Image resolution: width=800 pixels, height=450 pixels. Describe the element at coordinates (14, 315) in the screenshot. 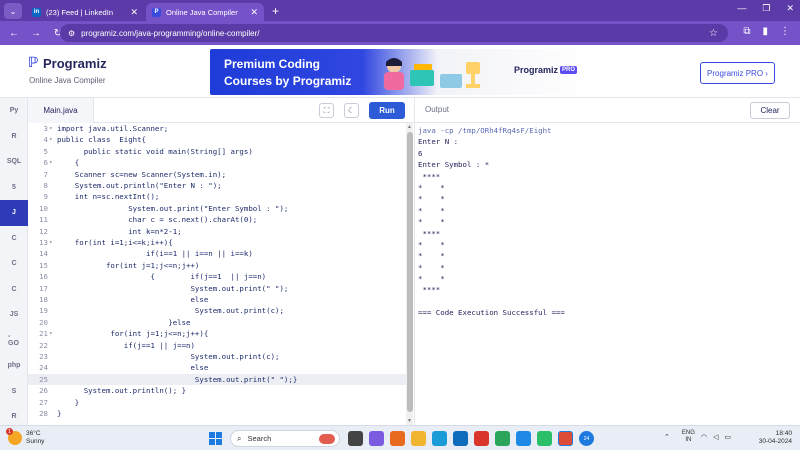

I see `sidebar-item-javascript: JS` at that location.